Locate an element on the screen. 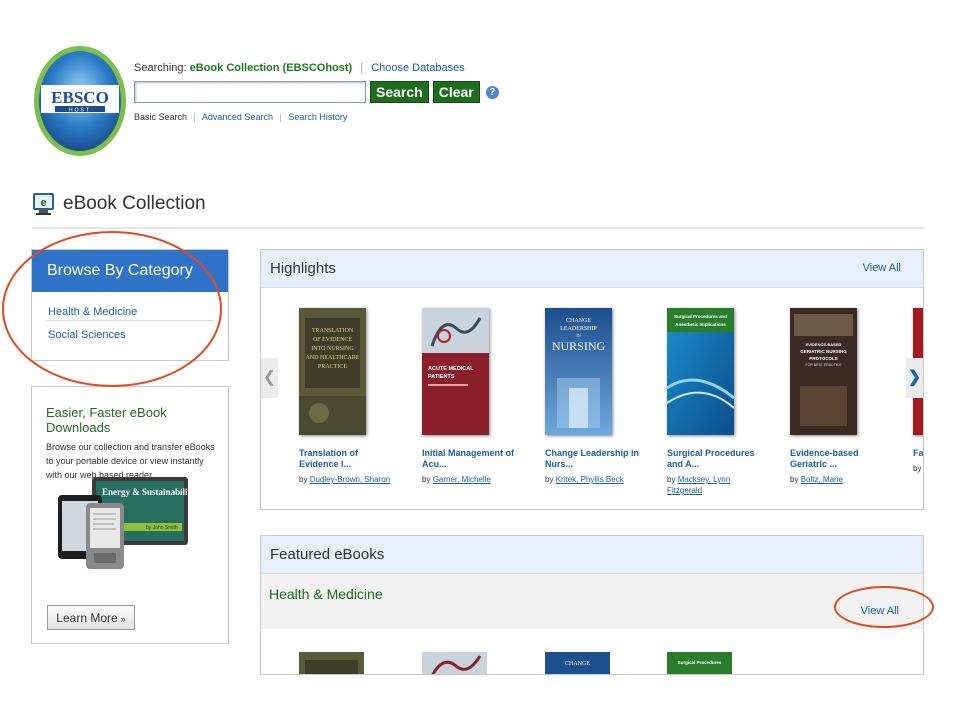 The image size is (960, 720). book-cover: ACUTE MEDICAL PATIENTS is located at coordinates (455, 371).